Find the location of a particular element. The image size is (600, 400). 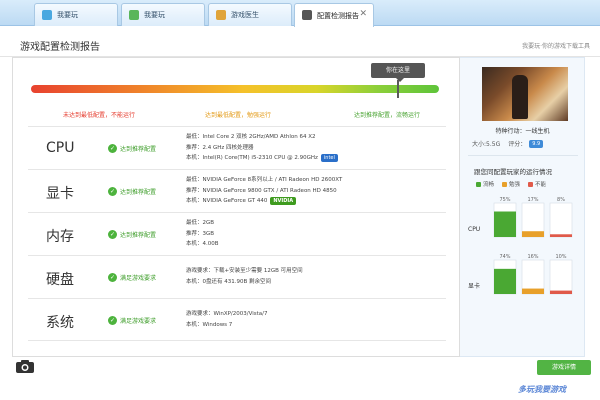

meter-marker is located at coordinates (398, 89).